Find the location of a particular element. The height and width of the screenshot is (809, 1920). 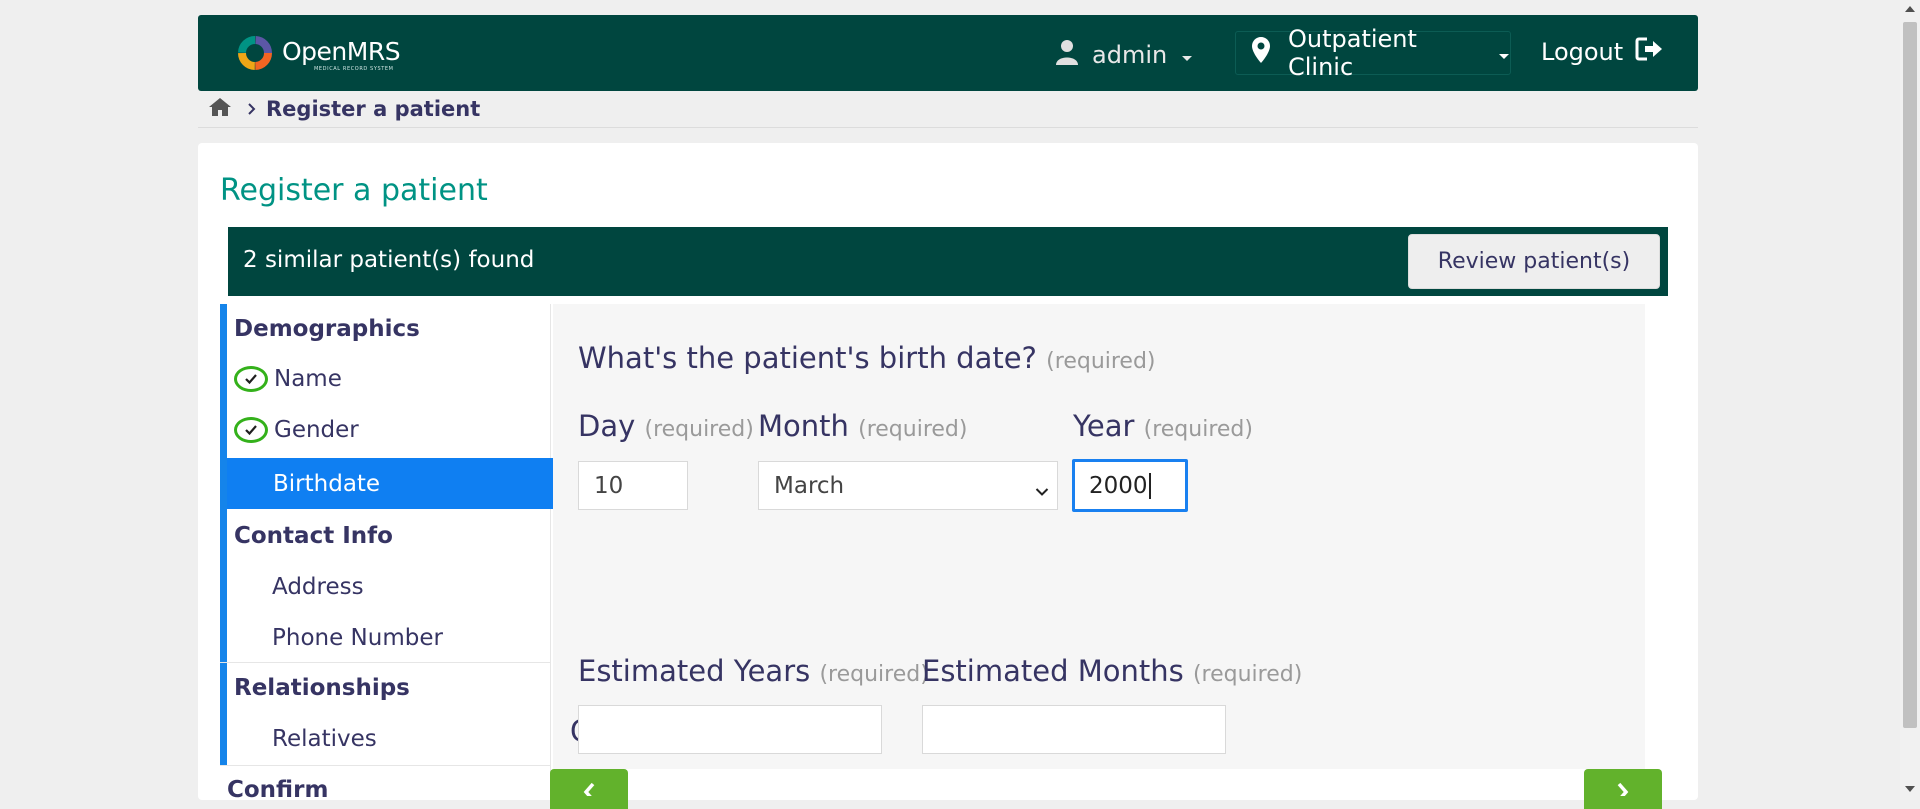

day-label: Day (required) is located at coordinates (666, 426).